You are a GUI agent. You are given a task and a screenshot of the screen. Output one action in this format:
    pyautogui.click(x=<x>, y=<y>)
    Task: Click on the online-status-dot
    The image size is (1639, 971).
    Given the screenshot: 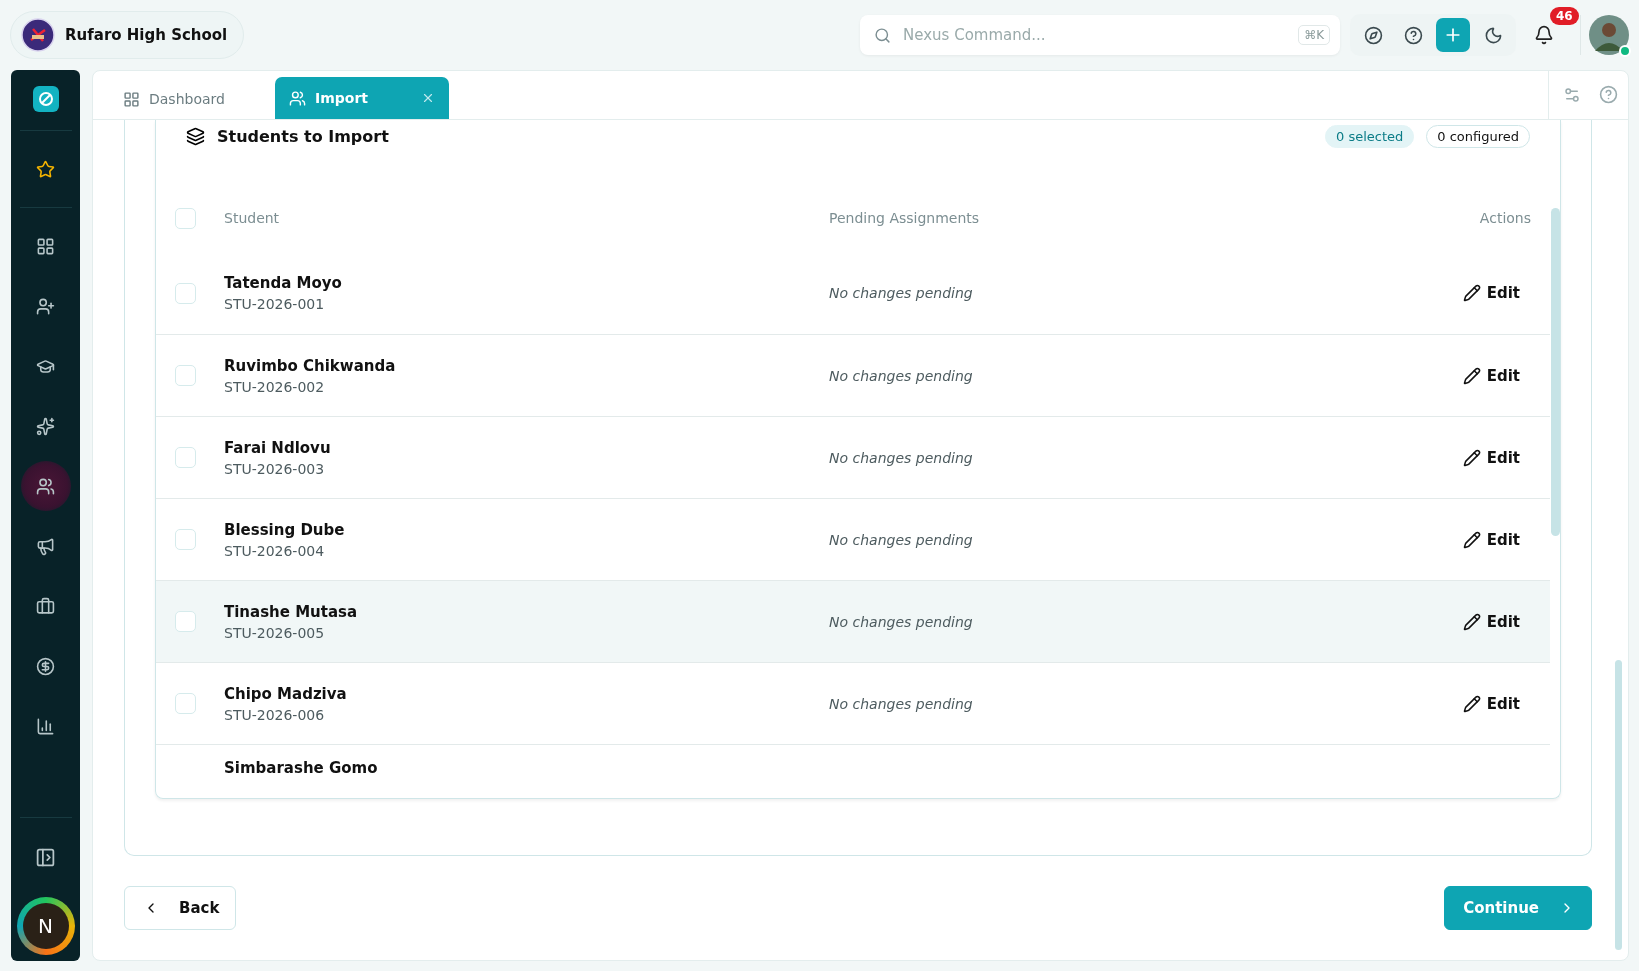 What is the action you would take?
    pyautogui.click(x=1625, y=51)
    